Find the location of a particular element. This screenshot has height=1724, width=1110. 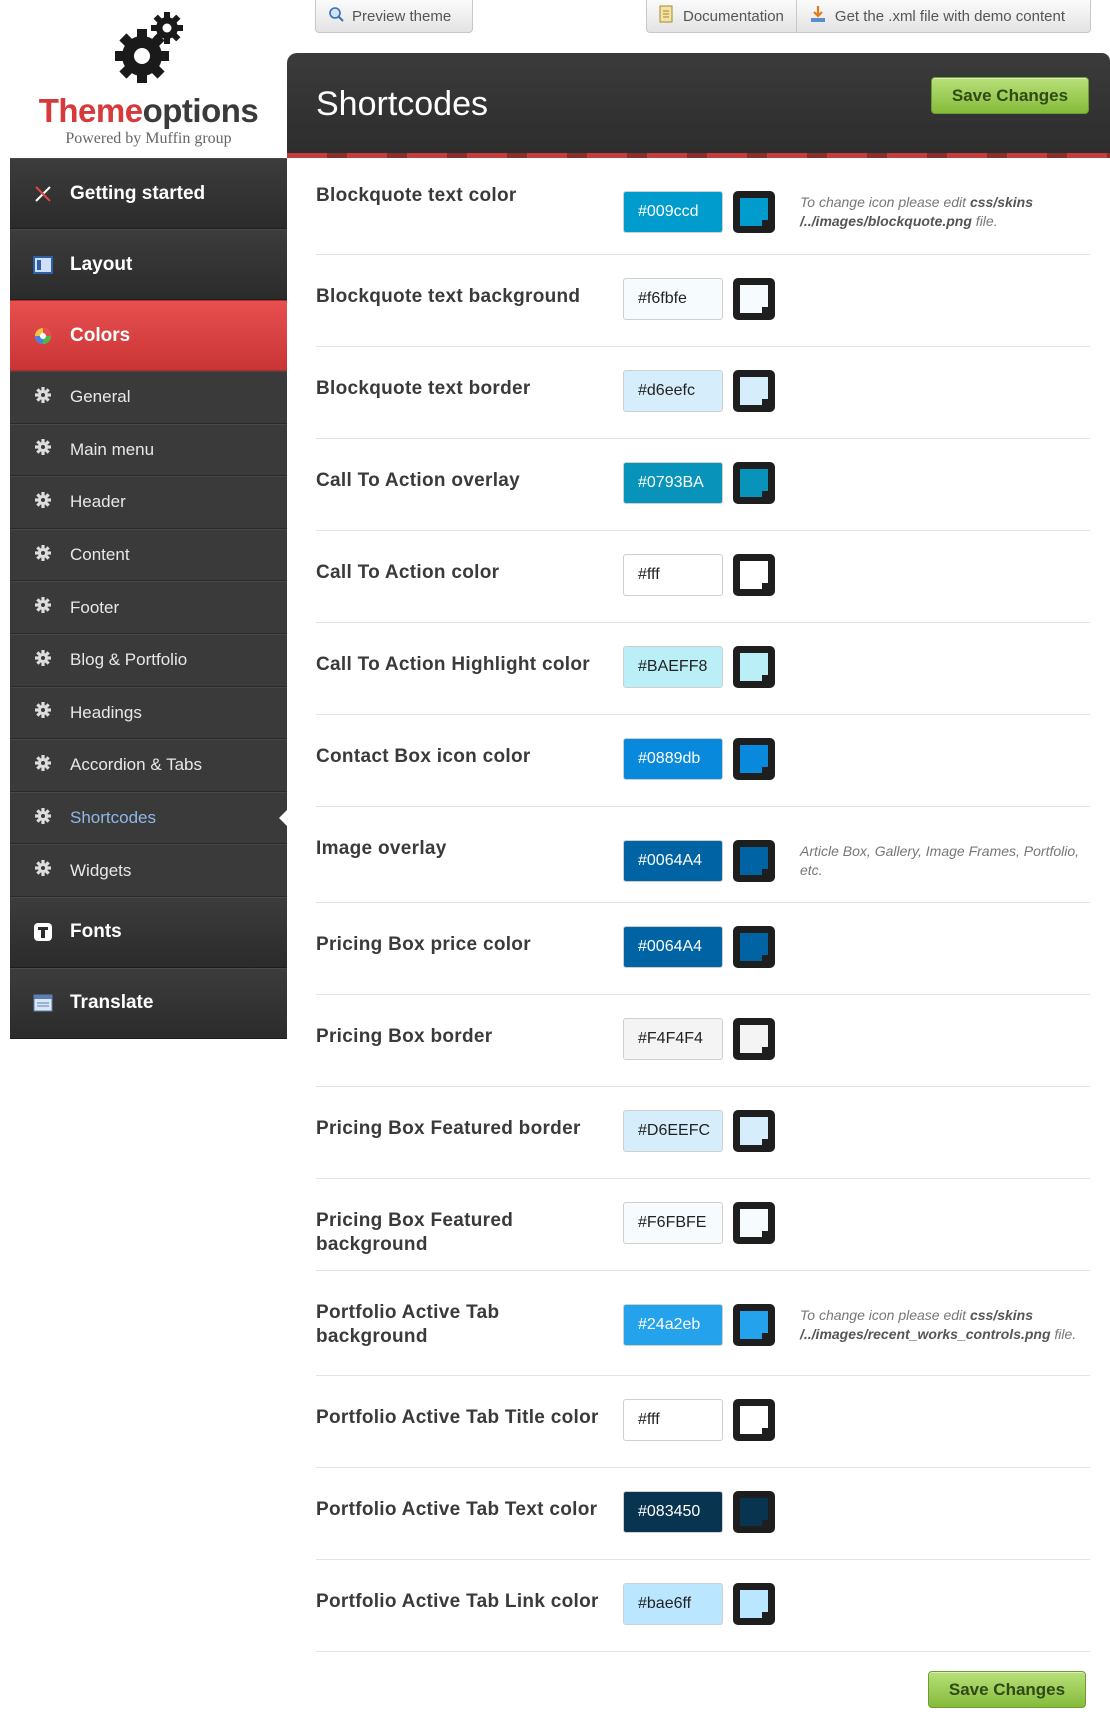

sidebar-item-headings: Headings is located at coordinates (148, 713).